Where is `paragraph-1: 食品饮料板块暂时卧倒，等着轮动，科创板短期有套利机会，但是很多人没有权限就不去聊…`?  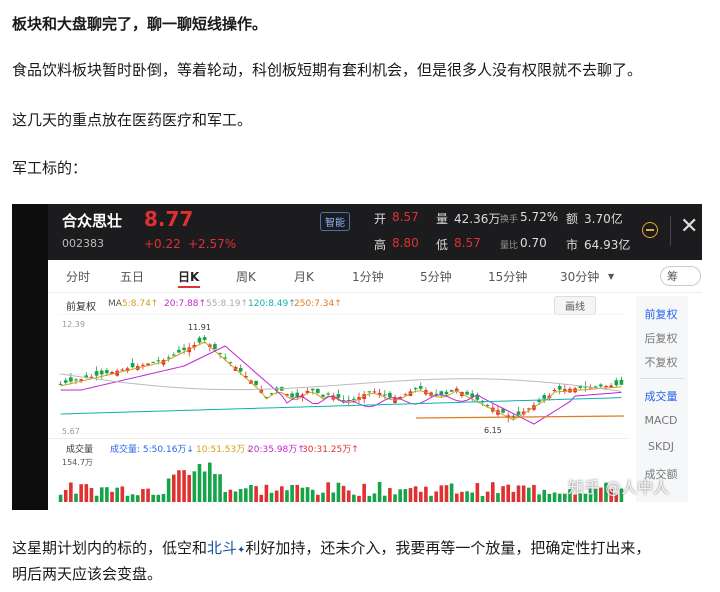 paragraph-1: 食品饮料板块暂时卧倒，等着轮动，科创板短期有套利机会，但是很多人没有权限就不去聊… is located at coordinates (327, 70).